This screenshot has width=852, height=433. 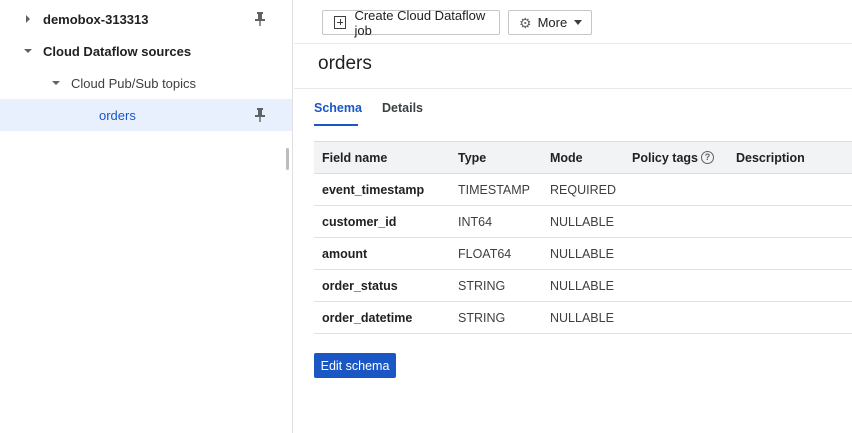 I want to click on table-row: order_datetime STRING NULLABLE, so click(x=583, y=318).